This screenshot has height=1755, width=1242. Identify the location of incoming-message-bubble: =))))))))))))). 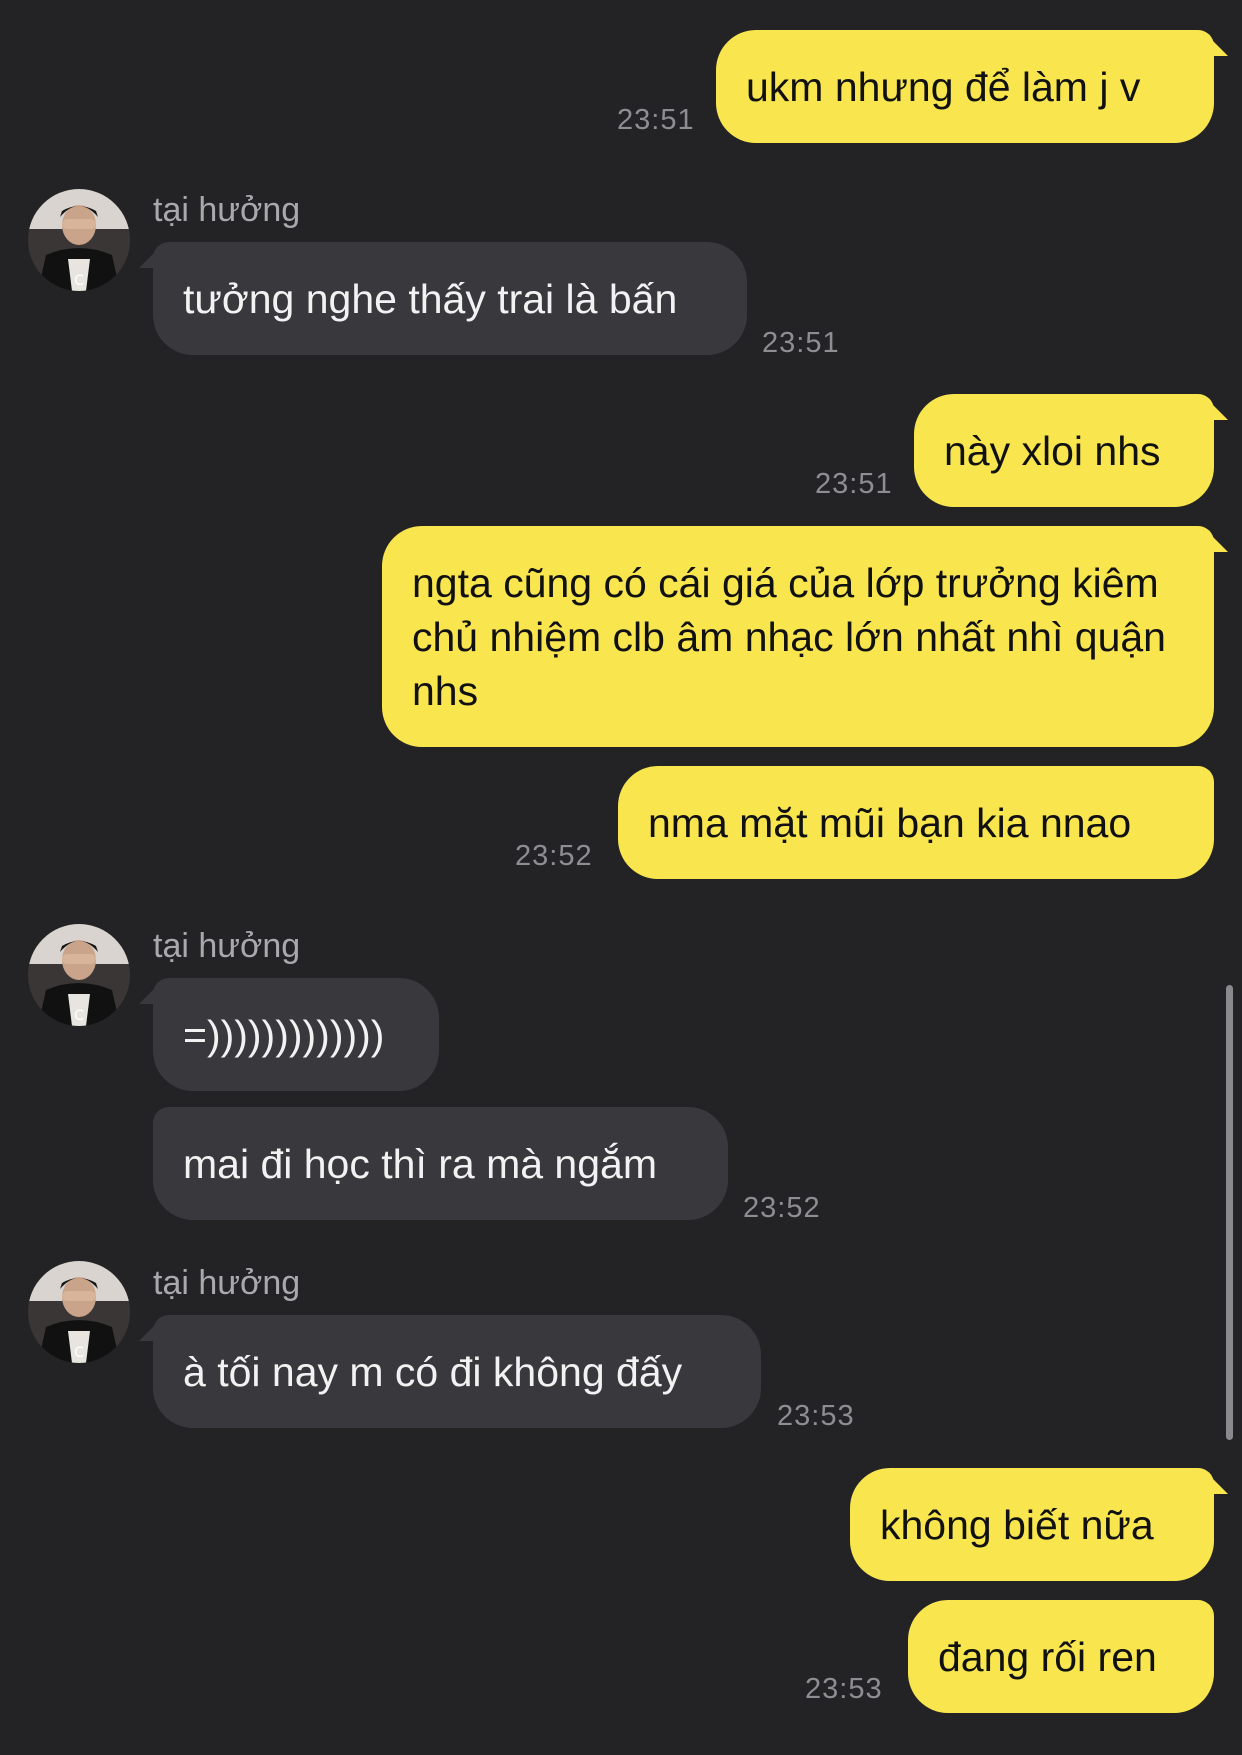
(296, 1034).